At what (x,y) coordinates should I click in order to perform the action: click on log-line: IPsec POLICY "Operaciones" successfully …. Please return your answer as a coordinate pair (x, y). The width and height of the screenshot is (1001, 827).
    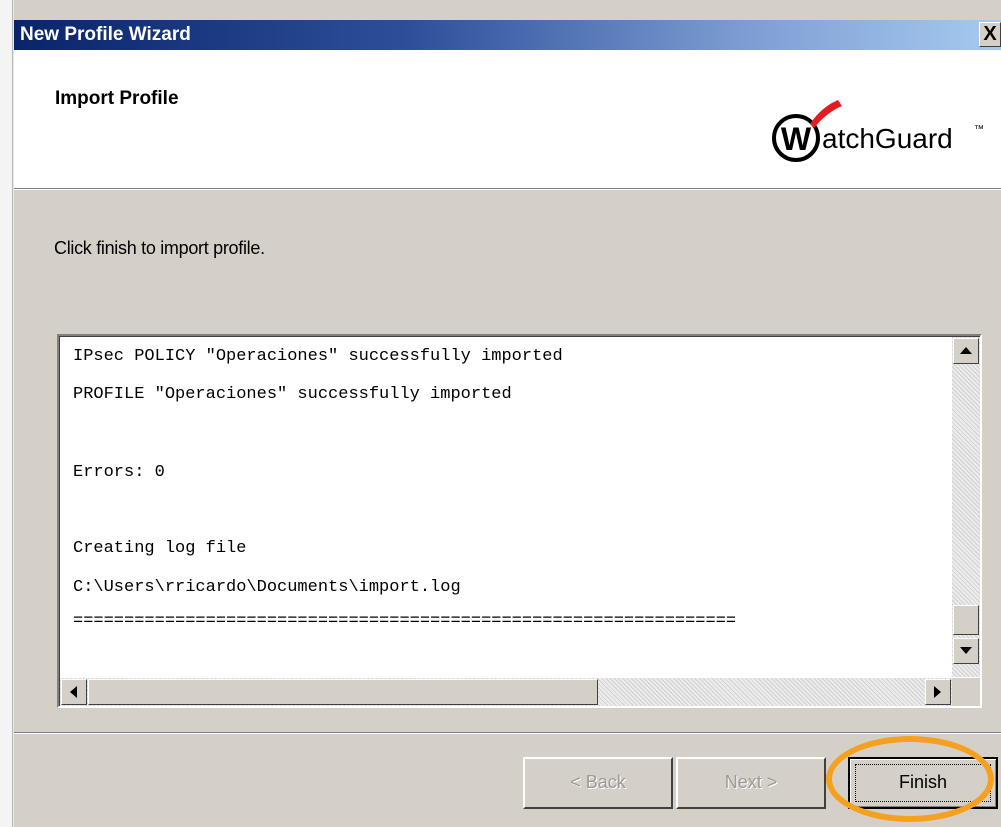
    Looking at the image, I should click on (318, 356).